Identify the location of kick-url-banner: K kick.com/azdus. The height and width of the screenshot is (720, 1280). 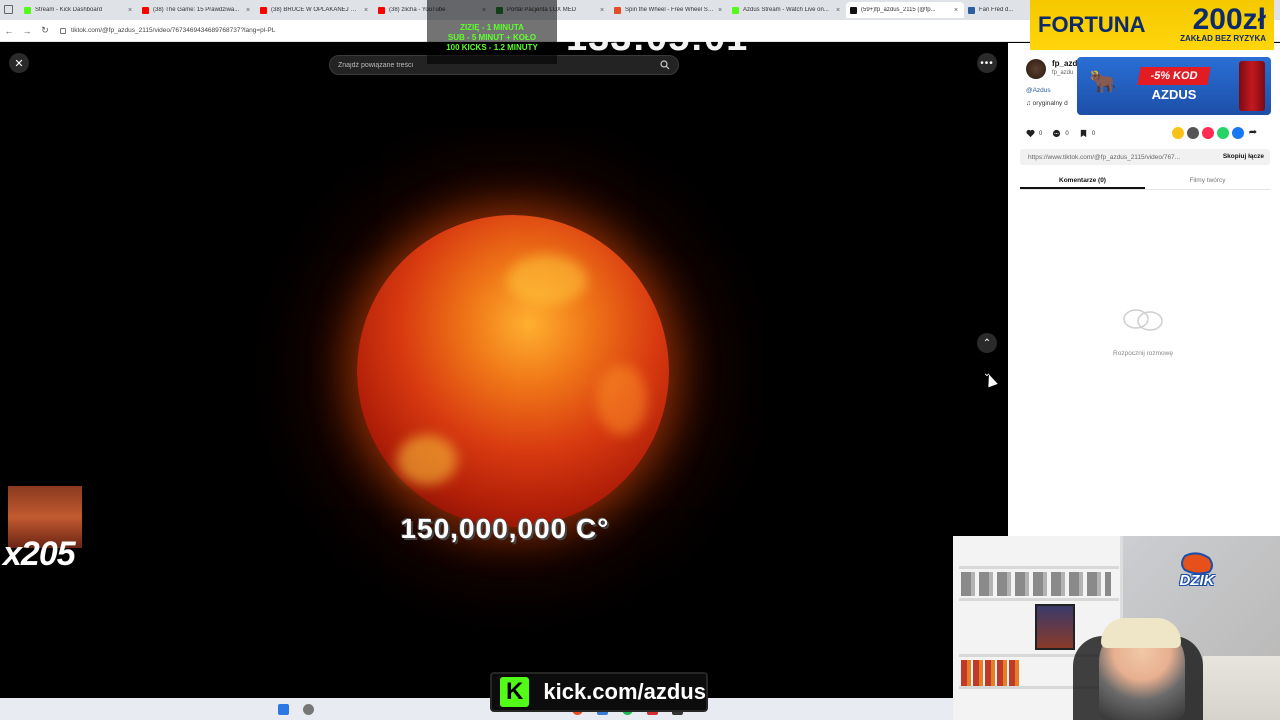
(599, 692).